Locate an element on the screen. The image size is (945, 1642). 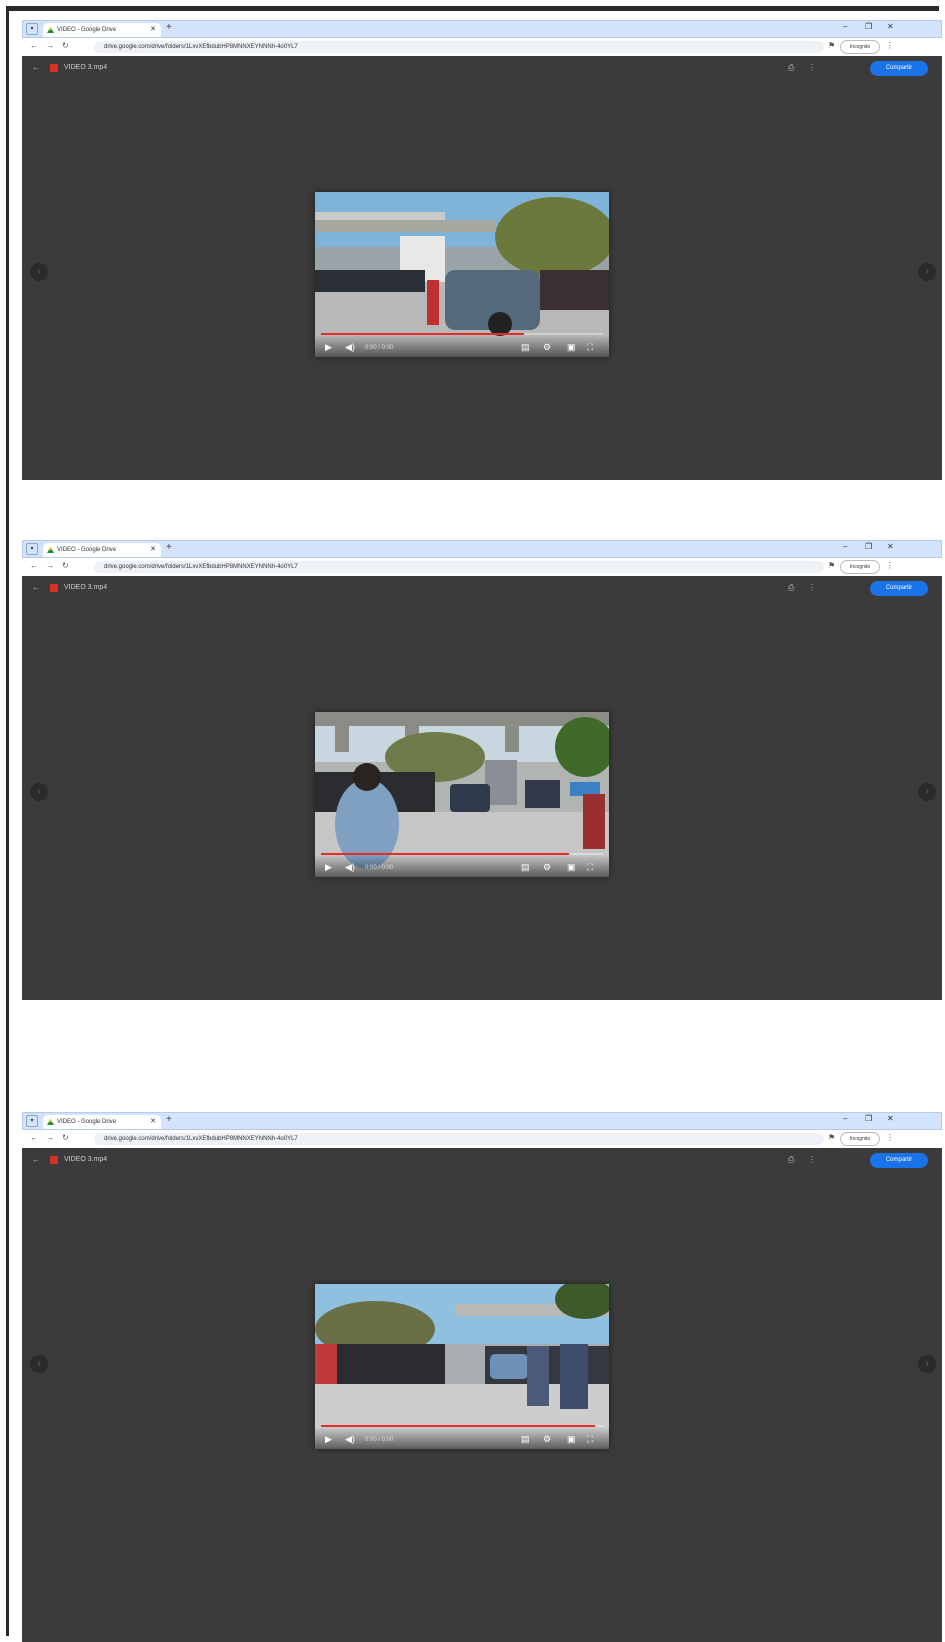
timecode: 0:00 / 0:00 is located at coordinates (379, 1440).